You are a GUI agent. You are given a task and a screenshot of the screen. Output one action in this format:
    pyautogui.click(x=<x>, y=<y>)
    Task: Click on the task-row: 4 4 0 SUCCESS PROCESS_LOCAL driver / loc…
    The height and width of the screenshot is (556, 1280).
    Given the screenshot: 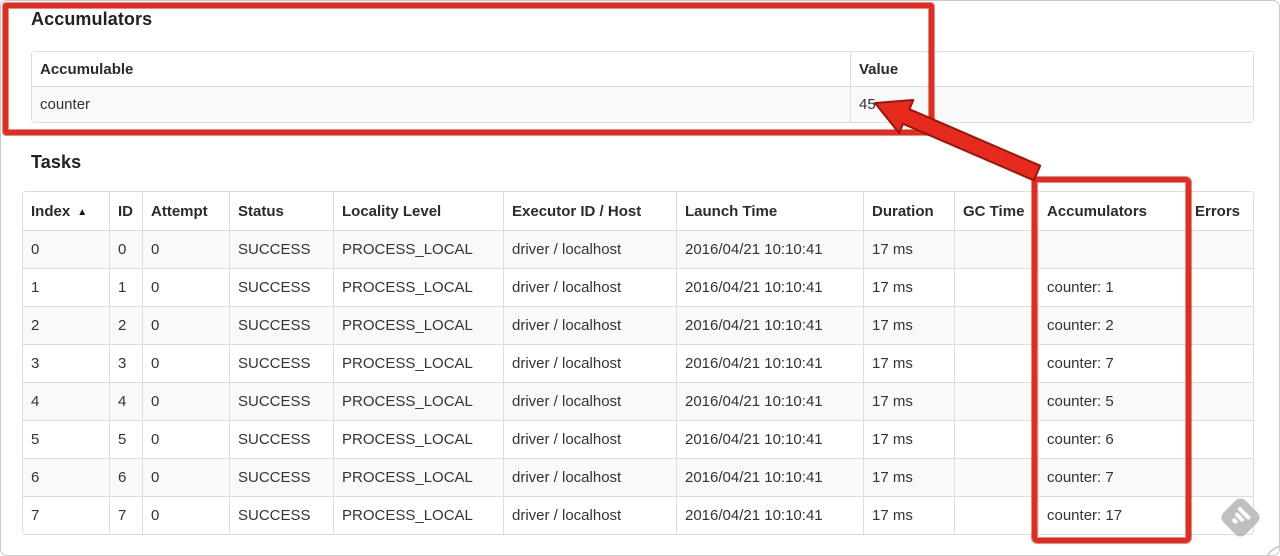 What is the action you would take?
    pyautogui.click(x=638, y=401)
    